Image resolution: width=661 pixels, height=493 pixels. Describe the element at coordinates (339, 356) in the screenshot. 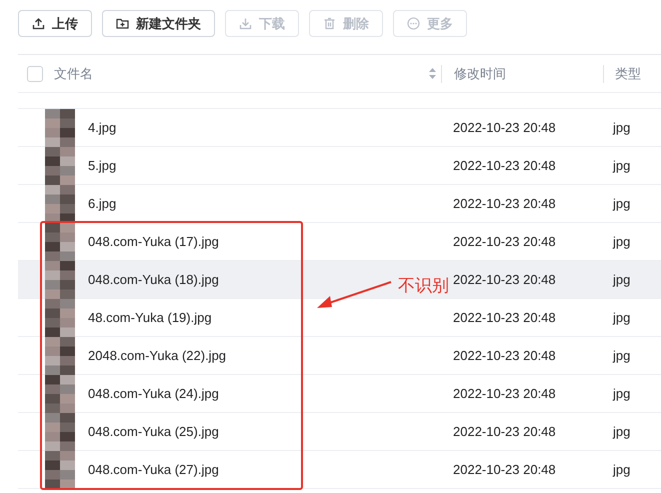

I see `file-row: 2048.com-Yuka (22).jpg 2022-10-23 20:48 jpg` at that location.